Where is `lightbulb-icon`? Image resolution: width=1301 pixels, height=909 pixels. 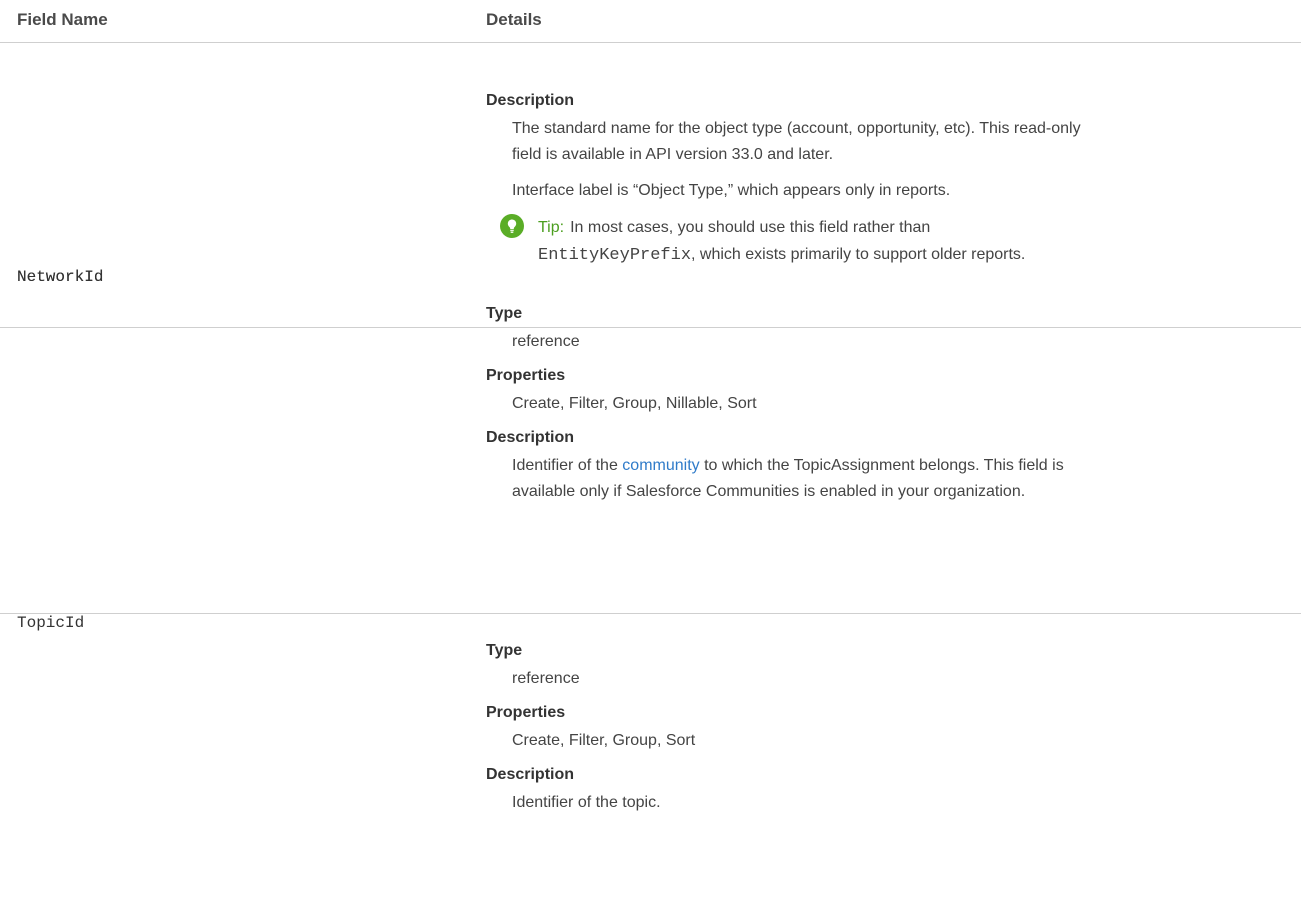 lightbulb-icon is located at coordinates (512, 226).